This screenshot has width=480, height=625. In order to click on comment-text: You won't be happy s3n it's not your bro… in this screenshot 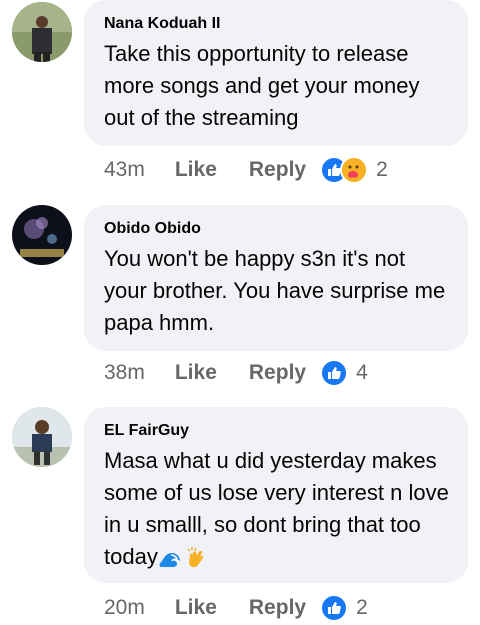, I will do `click(275, 290)`.